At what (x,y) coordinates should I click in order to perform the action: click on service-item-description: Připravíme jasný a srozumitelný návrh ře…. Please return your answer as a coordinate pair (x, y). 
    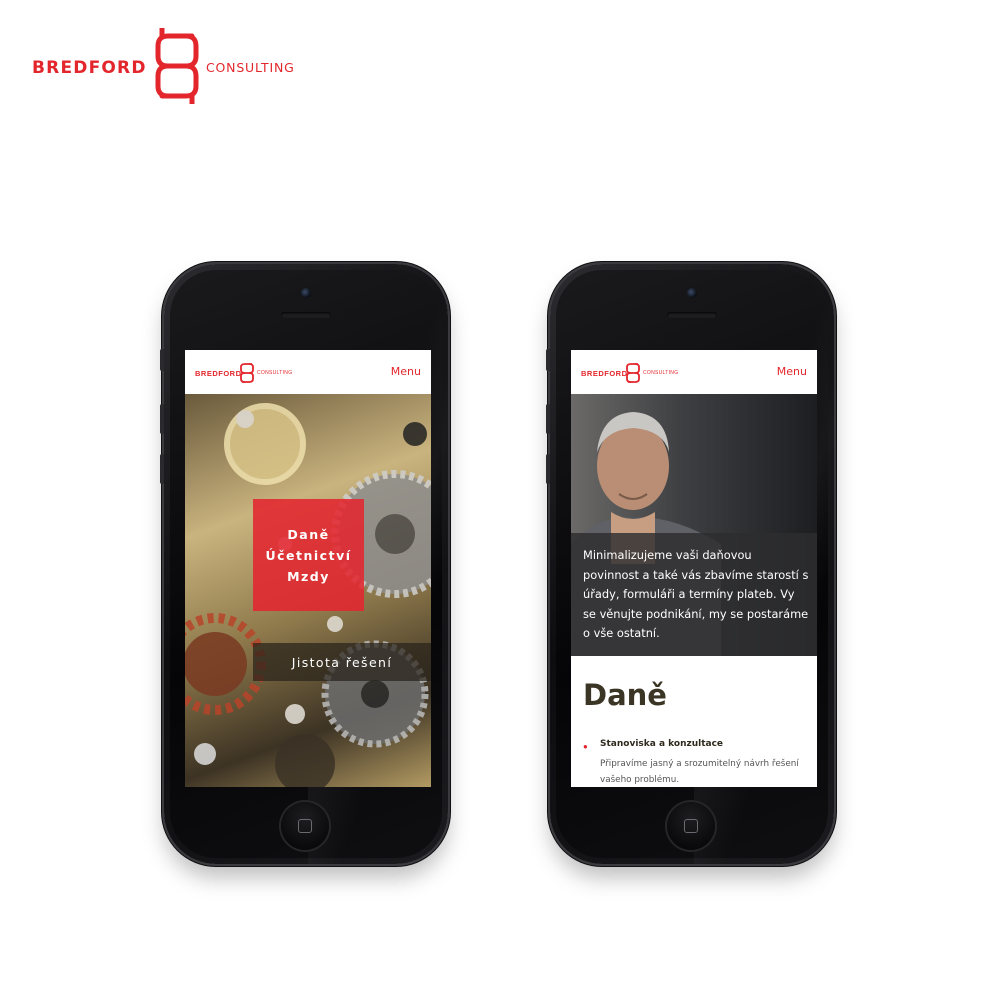
    Looking at the image, I should click on (699, 772).